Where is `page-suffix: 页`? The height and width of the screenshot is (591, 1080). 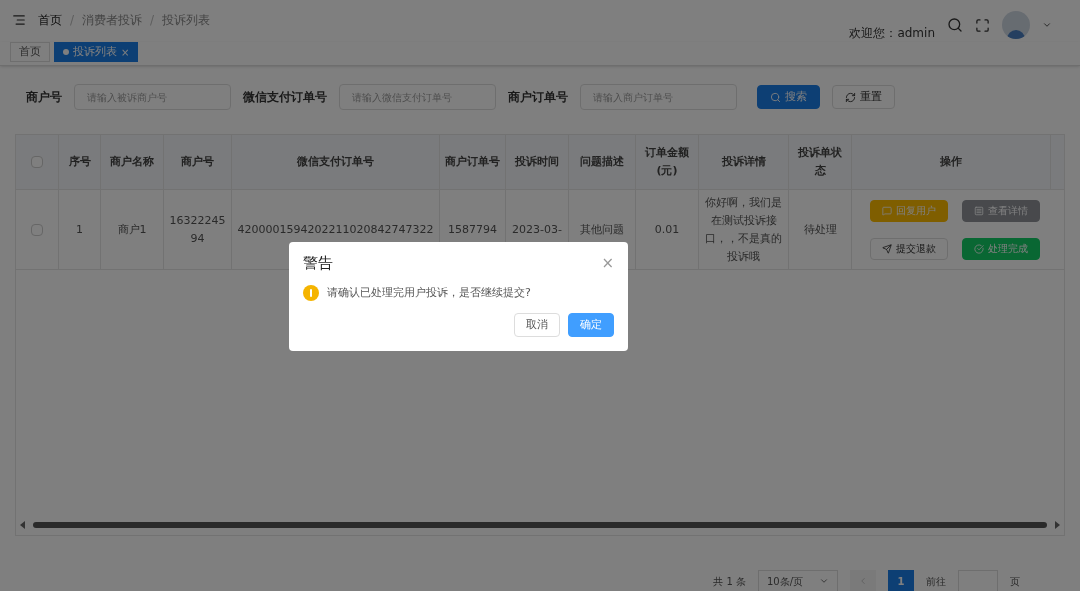
page-suffix: 页 is located at coordinates (1015, 581).